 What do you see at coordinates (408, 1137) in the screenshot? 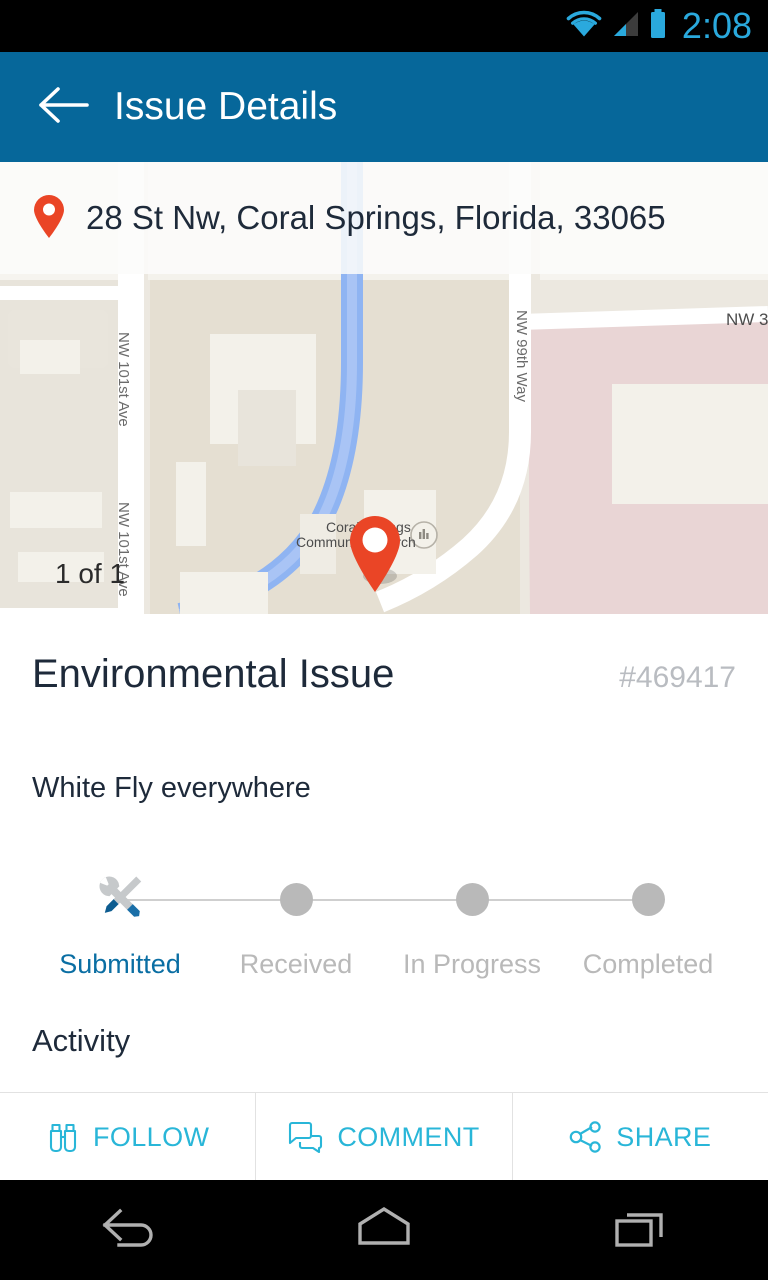
I see `comment-label: COMMENT` at bounding box center [408, 1137].